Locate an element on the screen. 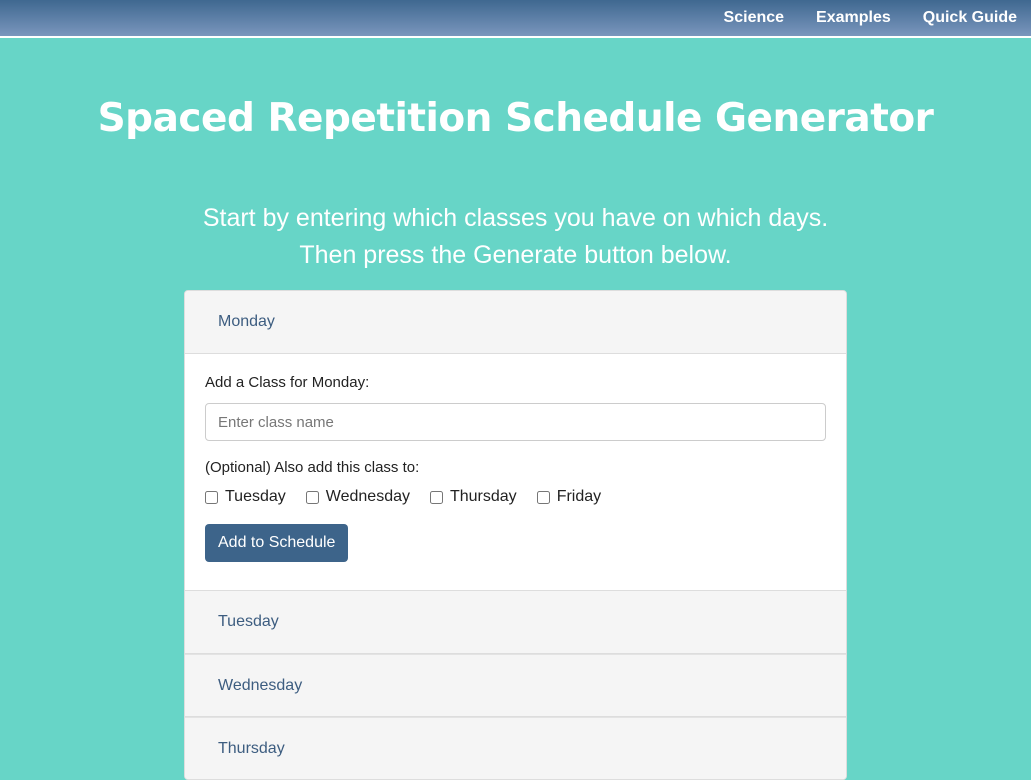  checkbox-thursday: Thursday is located at coordinates (473, 497).